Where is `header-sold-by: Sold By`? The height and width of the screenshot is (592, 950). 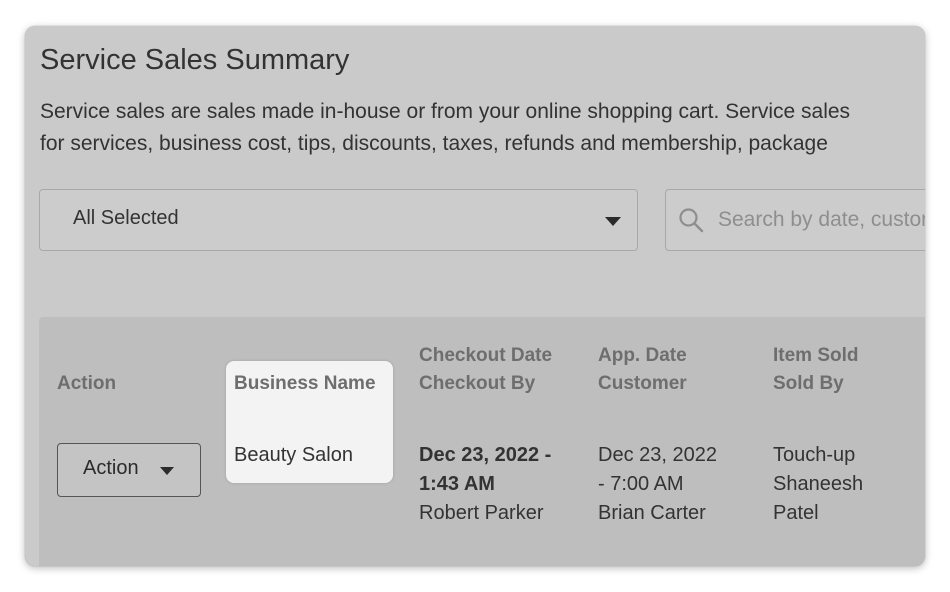 header-sold-by: Sold By is located at coordinates (808, 384).